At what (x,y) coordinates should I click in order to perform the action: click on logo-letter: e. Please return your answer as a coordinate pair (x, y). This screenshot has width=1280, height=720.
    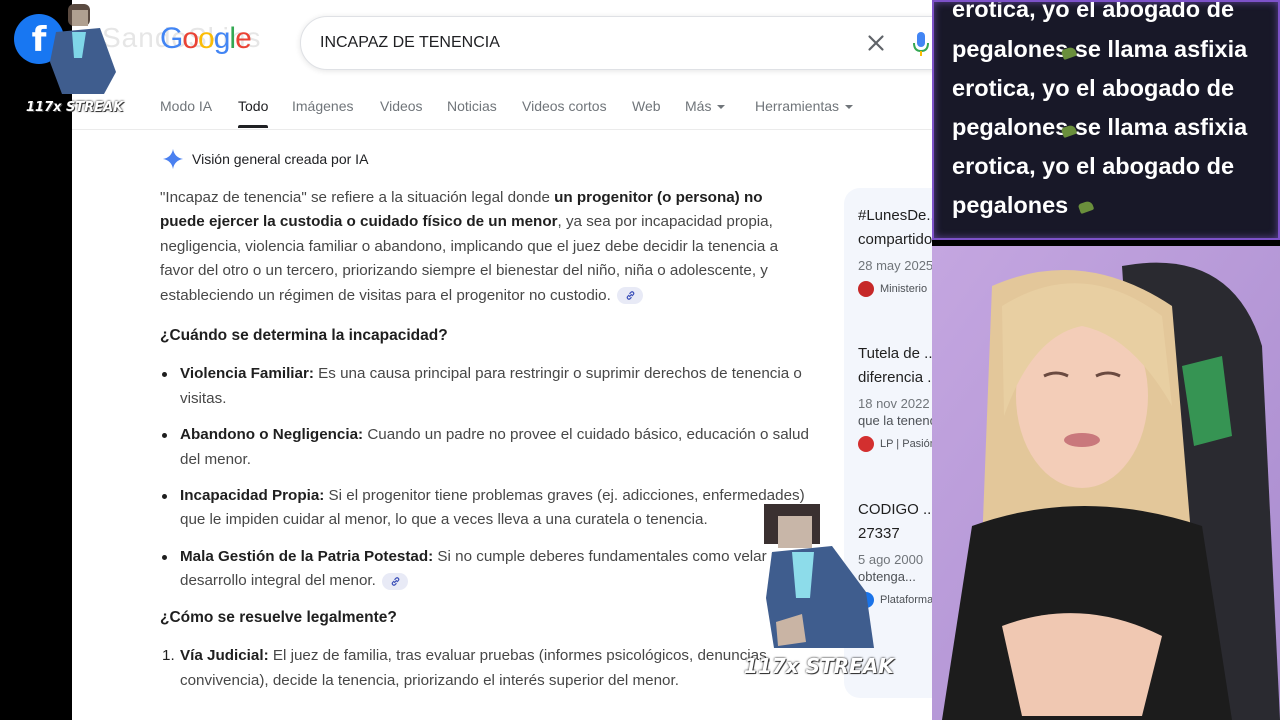
    Looking at the image, I should click on (243, 38).